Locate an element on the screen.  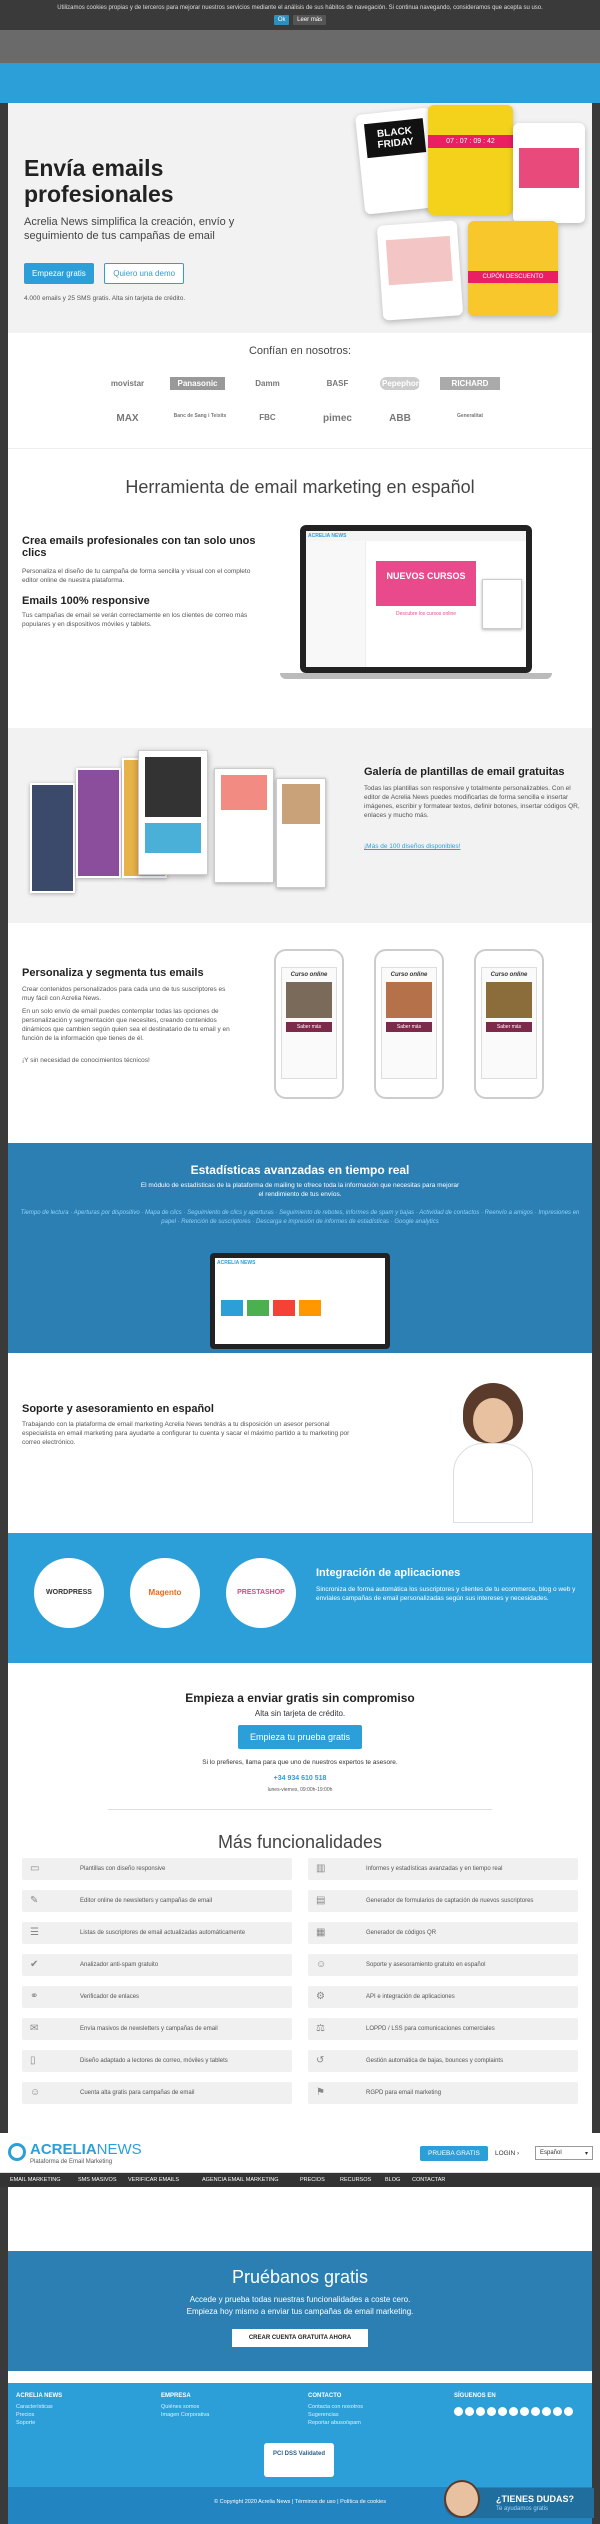
nav-sms: SMS MASIVOS is located at coordinates (97, 2180).